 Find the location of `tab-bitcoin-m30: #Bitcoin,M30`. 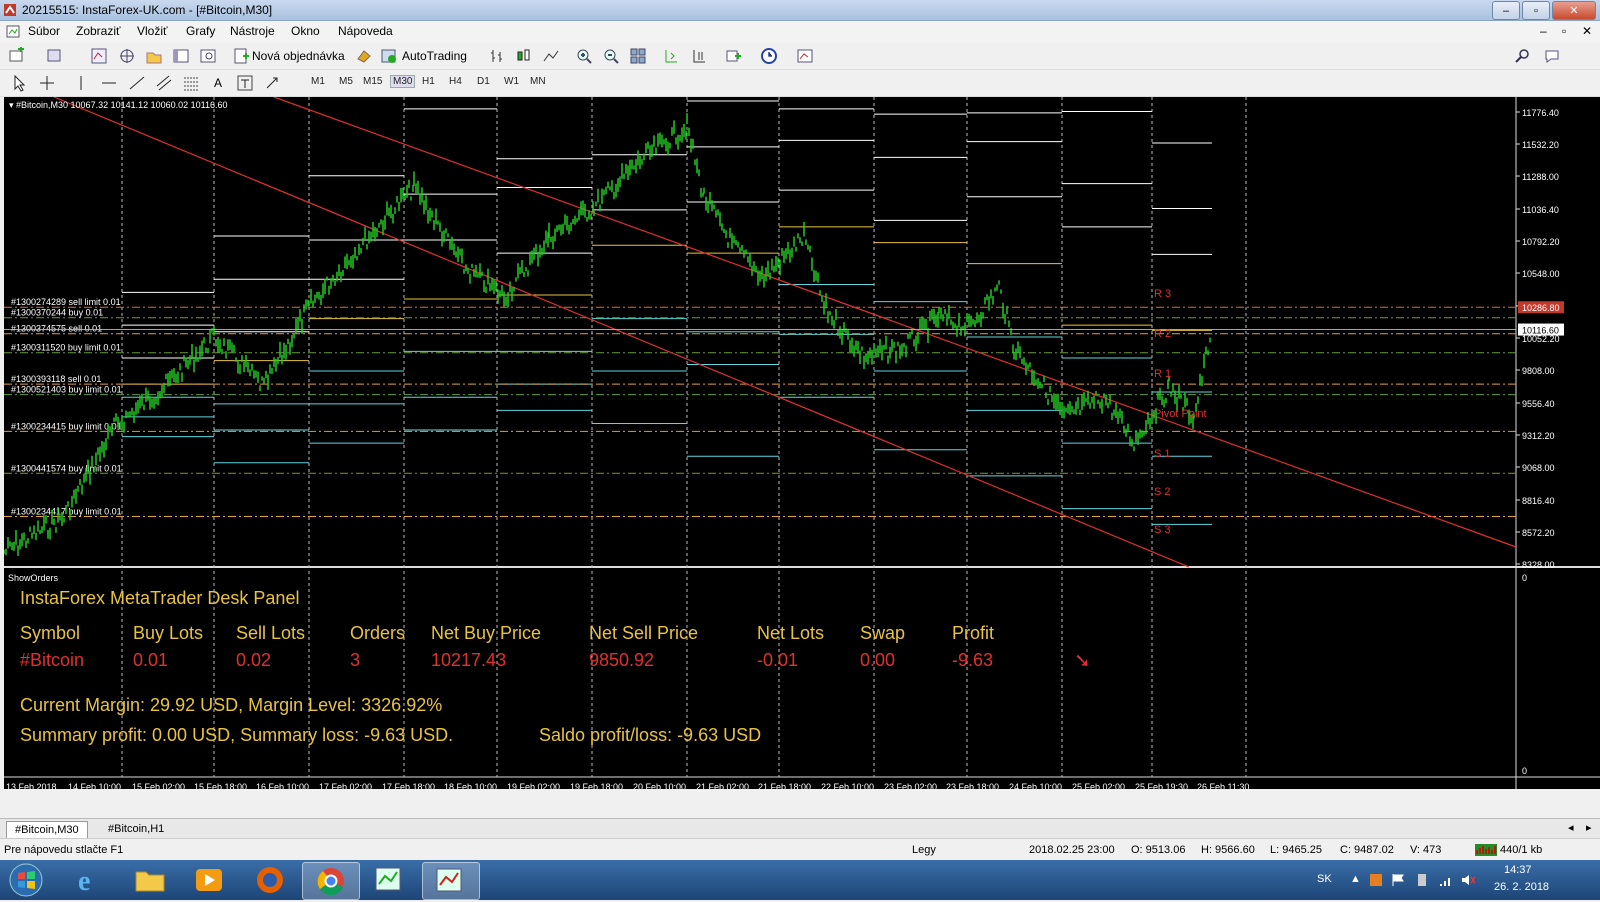

tab-bitcoin-m30: #Bitcoin,M30 is located at coordinates (47, 829).